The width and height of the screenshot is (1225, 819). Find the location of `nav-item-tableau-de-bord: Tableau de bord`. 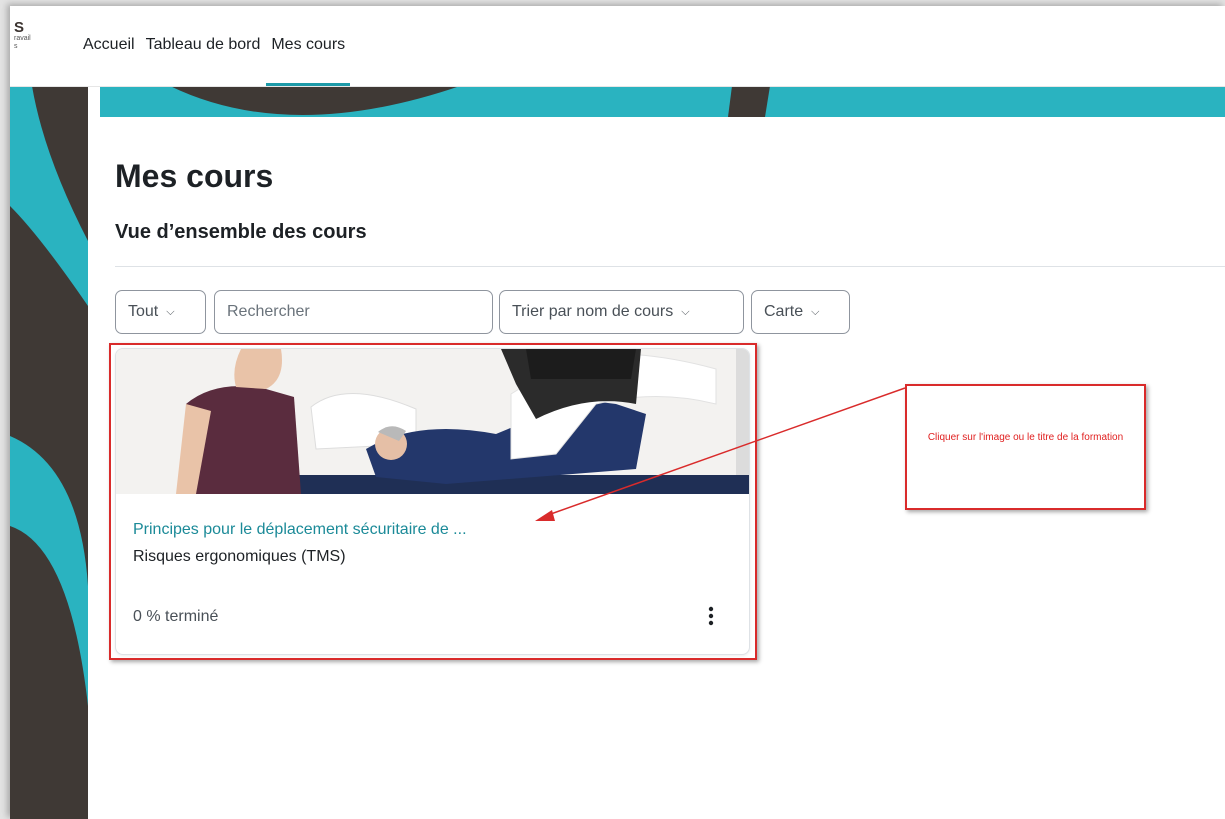

nav-item-tableau-de-bord: Tableau de bord is located at coordinates (203, 46).